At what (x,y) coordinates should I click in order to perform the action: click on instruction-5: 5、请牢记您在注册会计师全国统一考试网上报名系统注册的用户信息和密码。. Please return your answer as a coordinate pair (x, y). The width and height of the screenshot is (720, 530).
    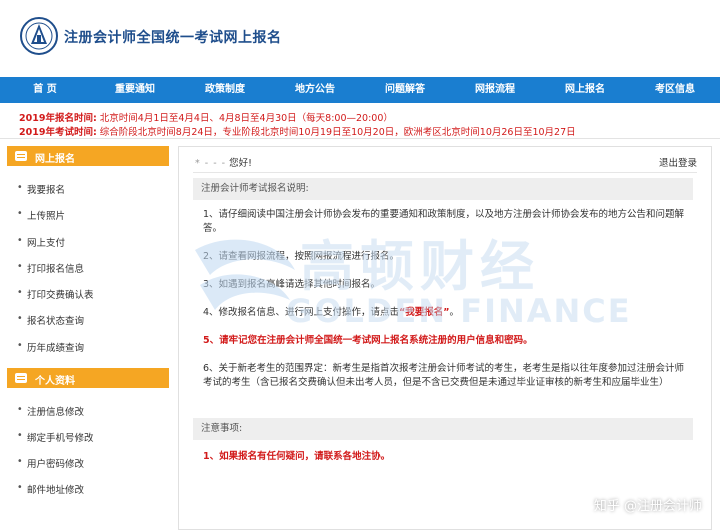
    Looking at the image, I should click on (368, 340).